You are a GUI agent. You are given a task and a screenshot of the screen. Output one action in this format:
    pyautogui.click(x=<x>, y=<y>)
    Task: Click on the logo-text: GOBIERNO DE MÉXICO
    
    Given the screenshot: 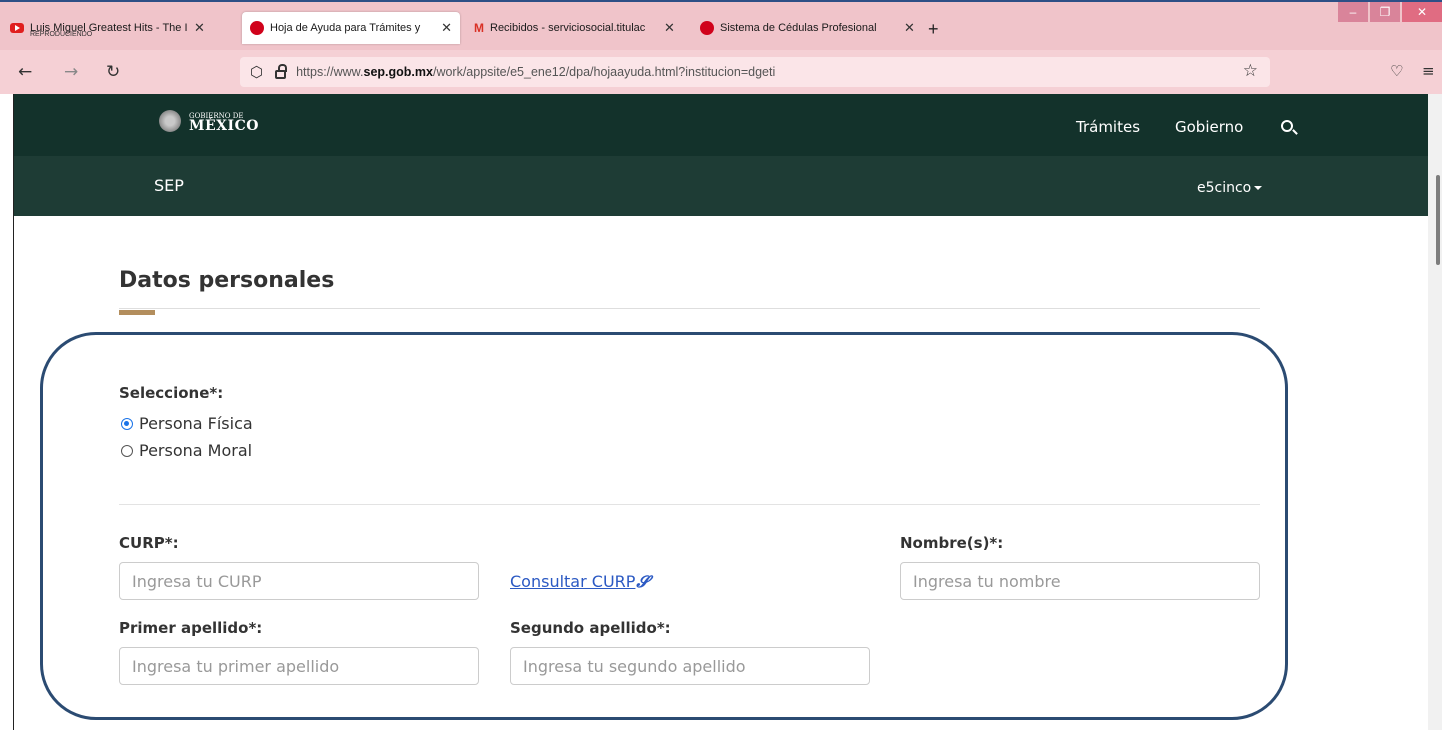 What is the action you would take?
    pyautogui.click(x=224, y=123)
    